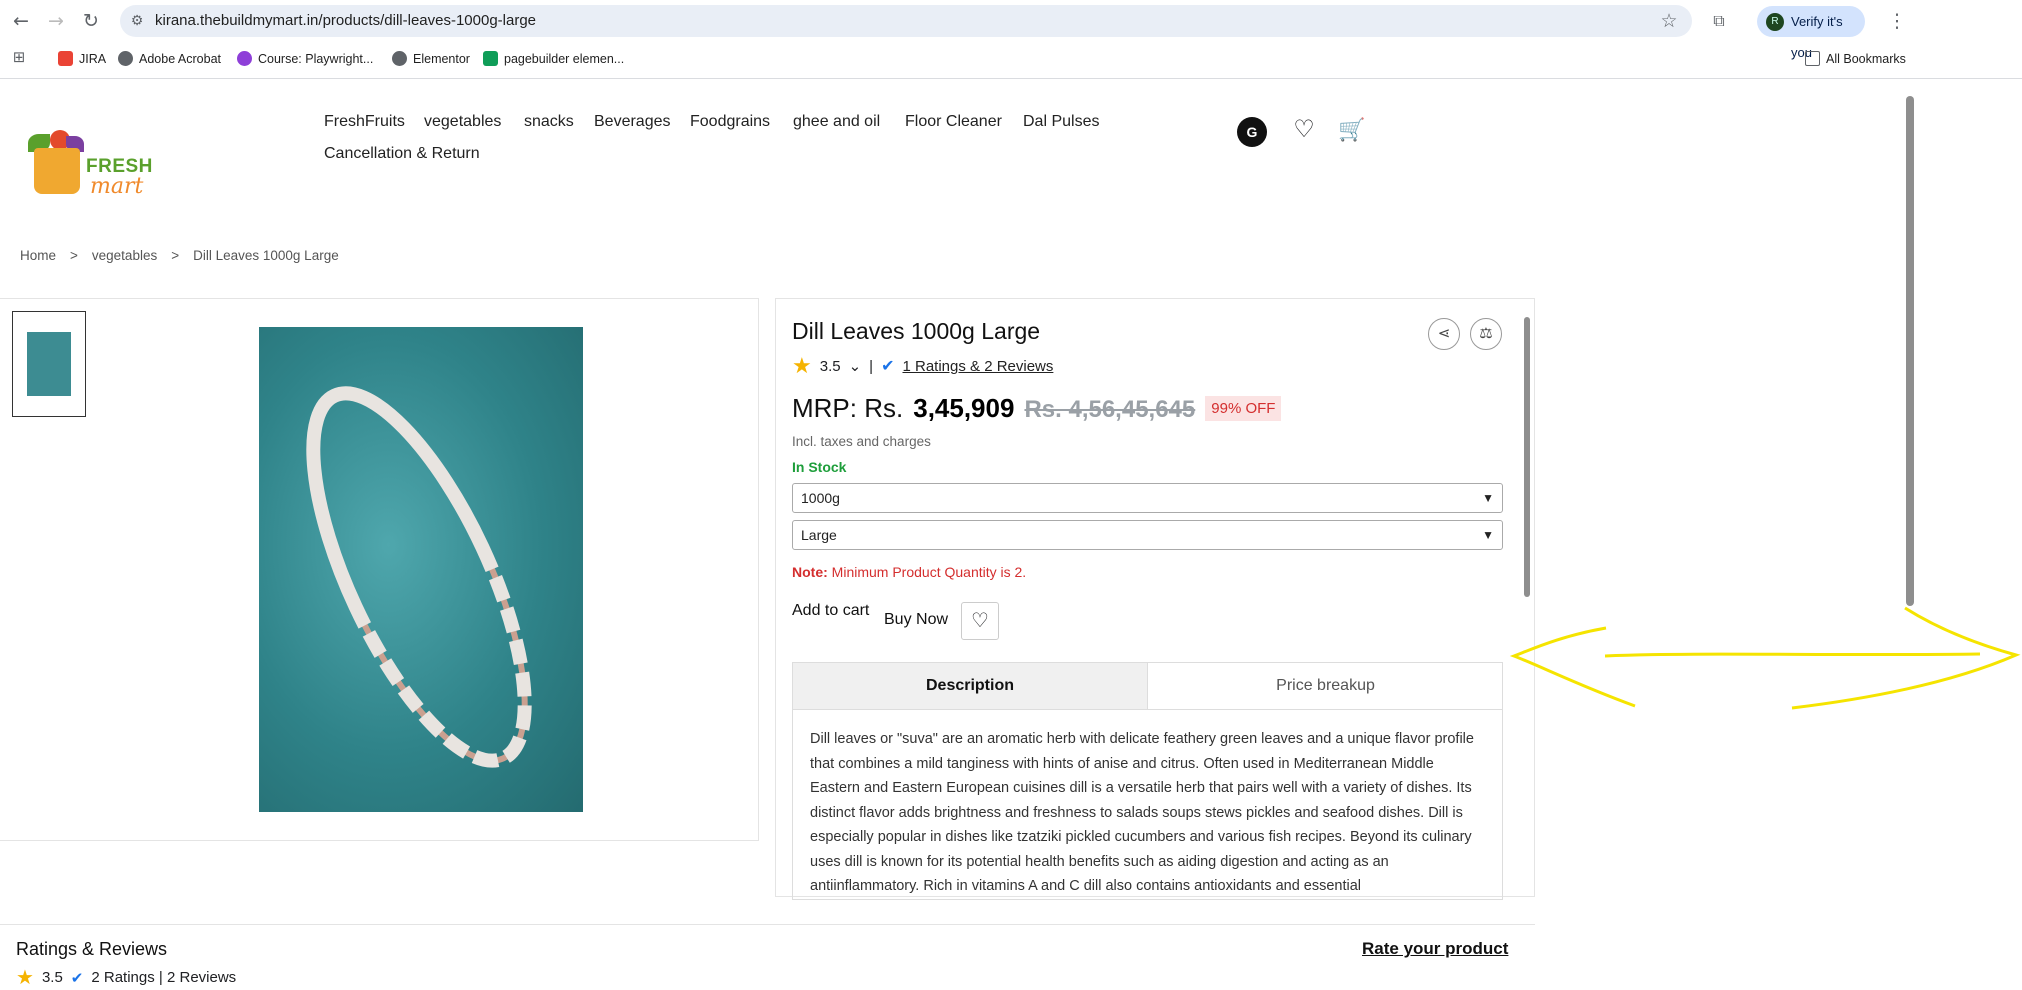 Image resolution: width=2022 pixels, height=990 pixels. What do you see at coordinates (92, 949) in the screenshot?
I see `reviews-title: Ratings & Reviews` at bounding box center [92, 949].